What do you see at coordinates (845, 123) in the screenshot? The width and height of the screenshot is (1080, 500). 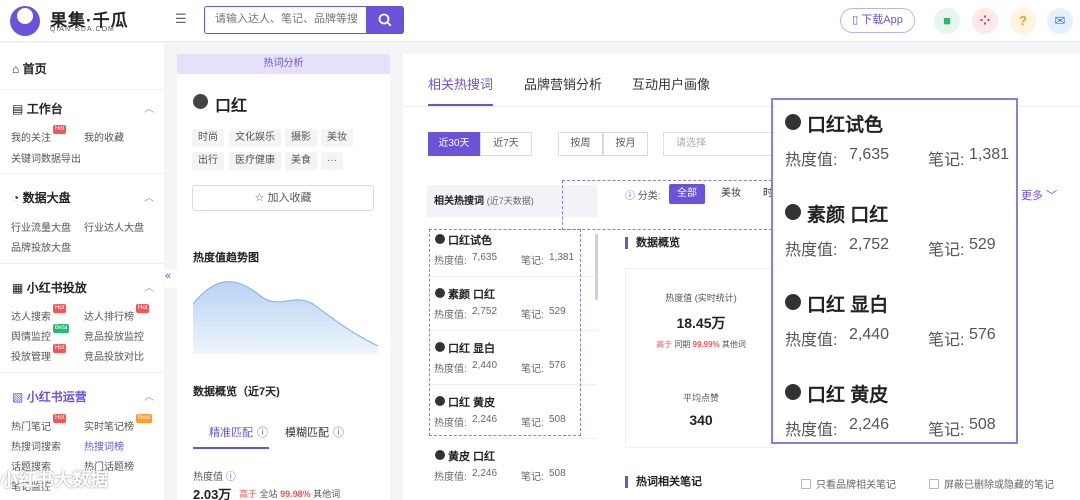 I see `zoom-keyword: 口红试色` at bounding box center [845, 123].